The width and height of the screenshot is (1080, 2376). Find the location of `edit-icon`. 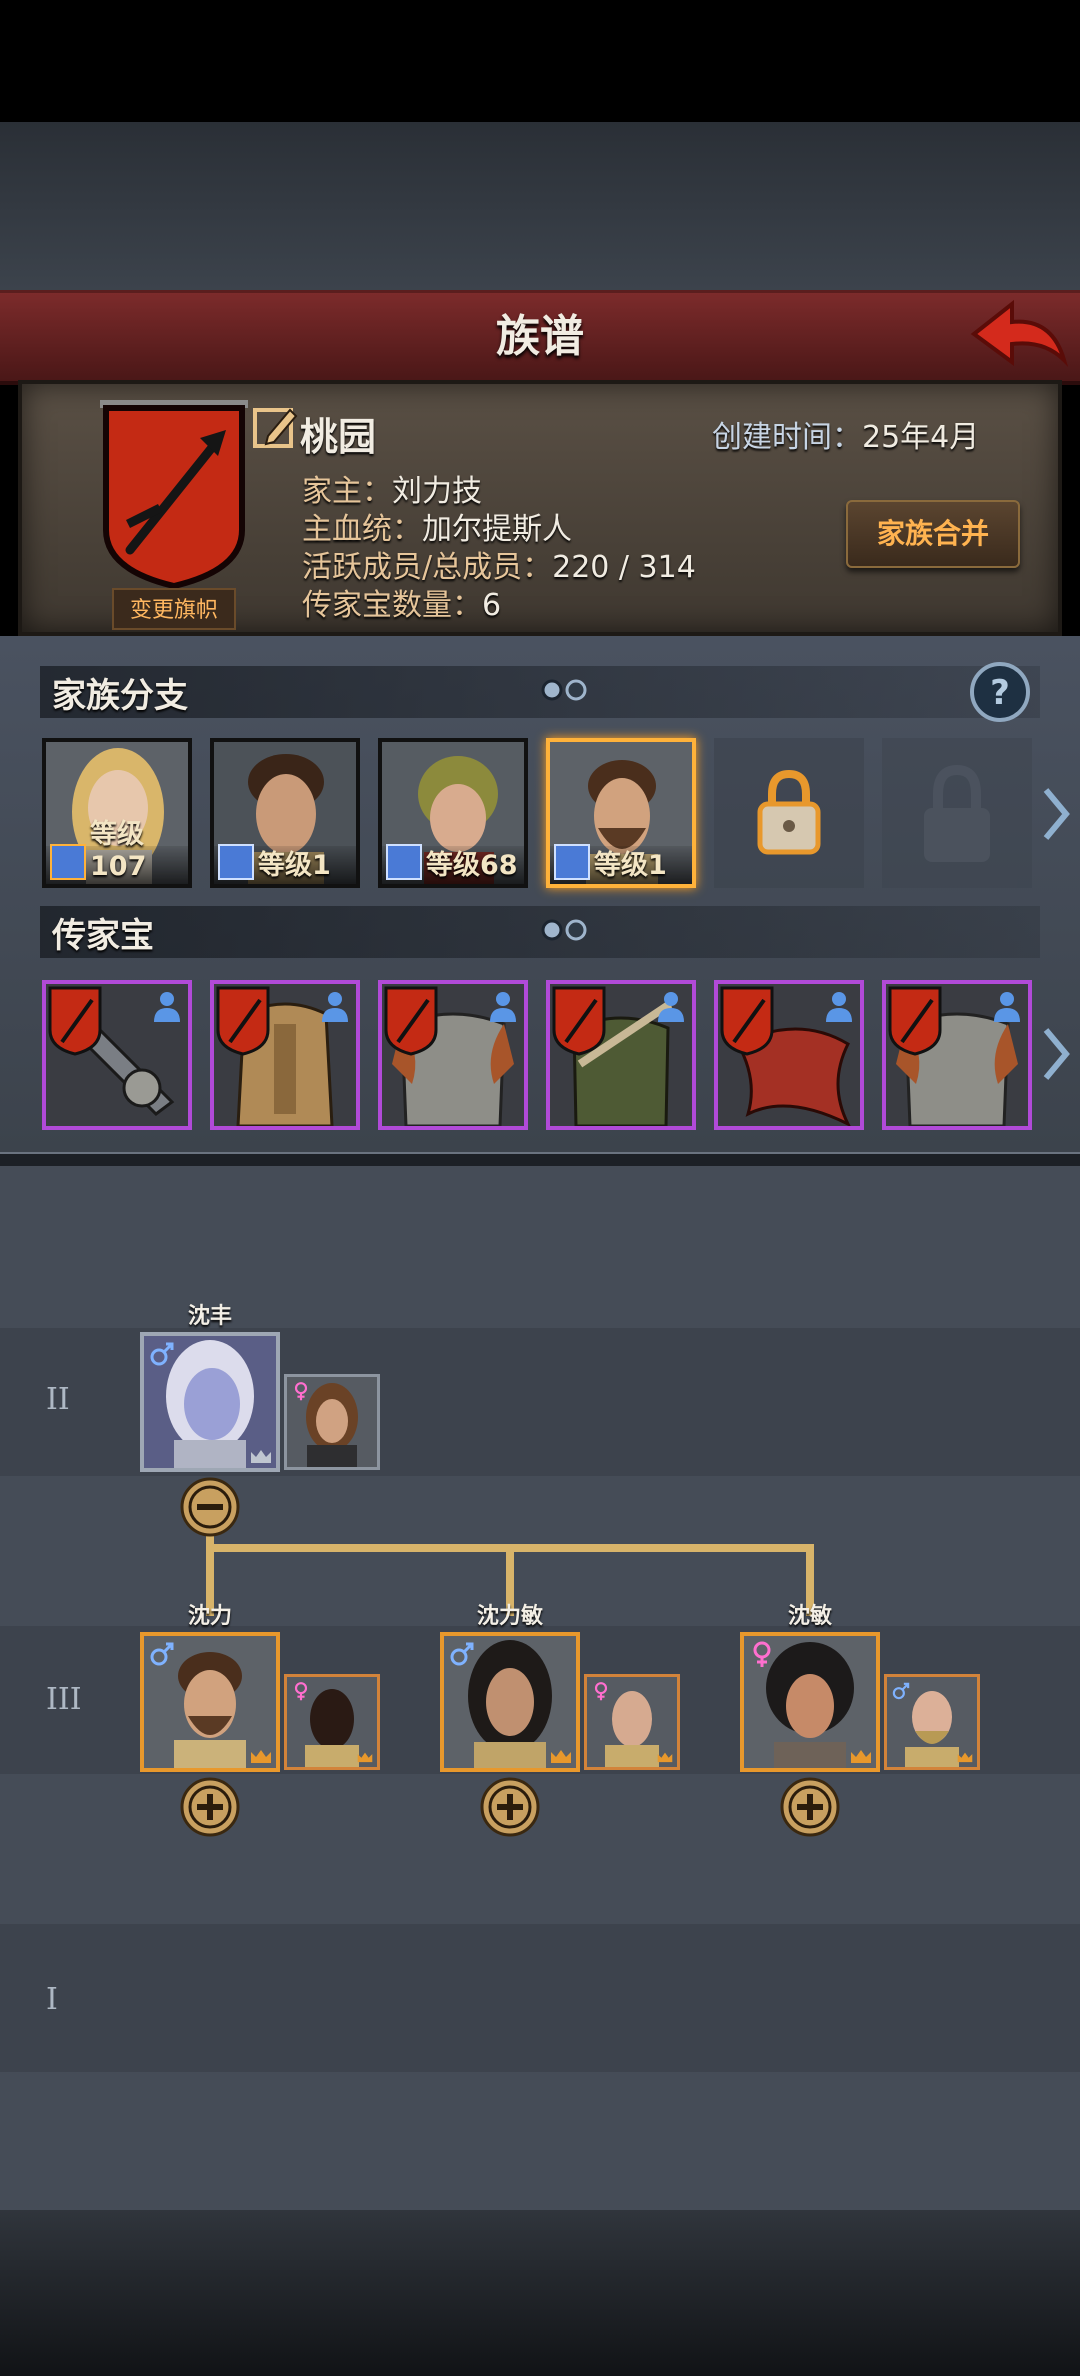

edit-icon is located at coordinates (275, 427).